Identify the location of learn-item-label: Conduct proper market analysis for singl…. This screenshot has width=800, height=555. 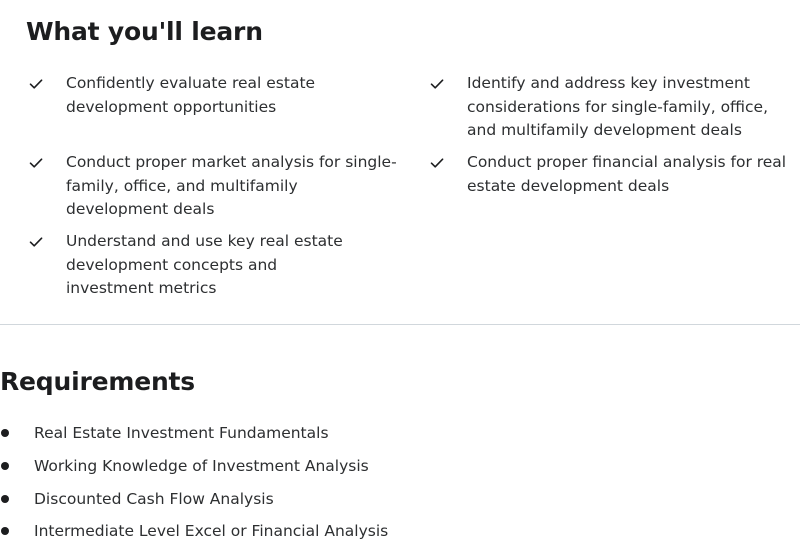
(231, 185).